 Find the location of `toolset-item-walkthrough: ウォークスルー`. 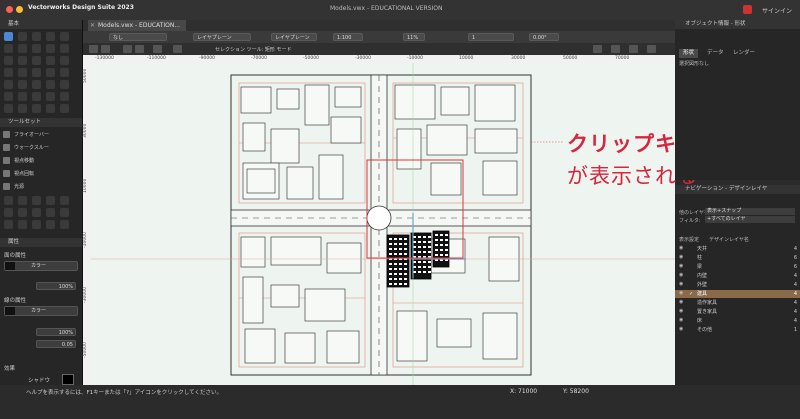

toolset-item-walkthrough: ウォークスルー is located at coordinates (26, 148).